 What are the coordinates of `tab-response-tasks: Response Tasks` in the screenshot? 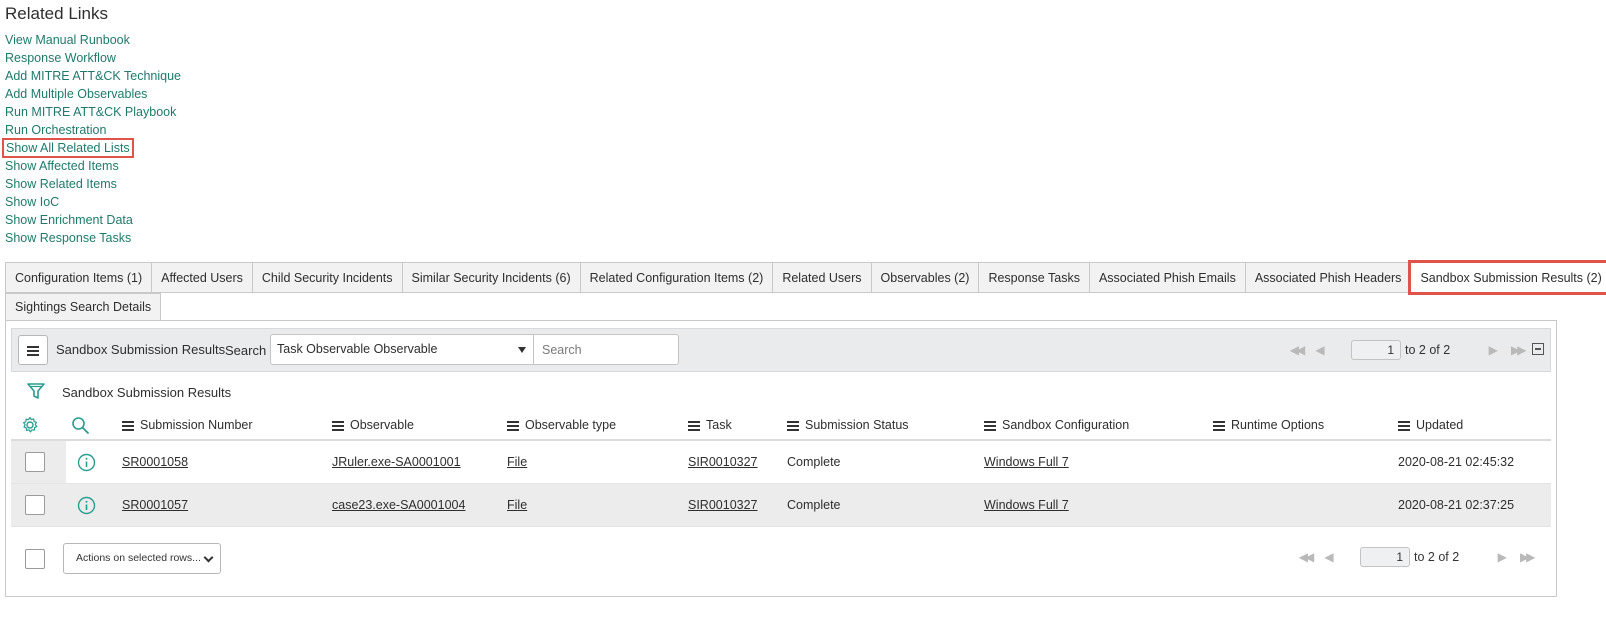 It's located at (1033, 277).